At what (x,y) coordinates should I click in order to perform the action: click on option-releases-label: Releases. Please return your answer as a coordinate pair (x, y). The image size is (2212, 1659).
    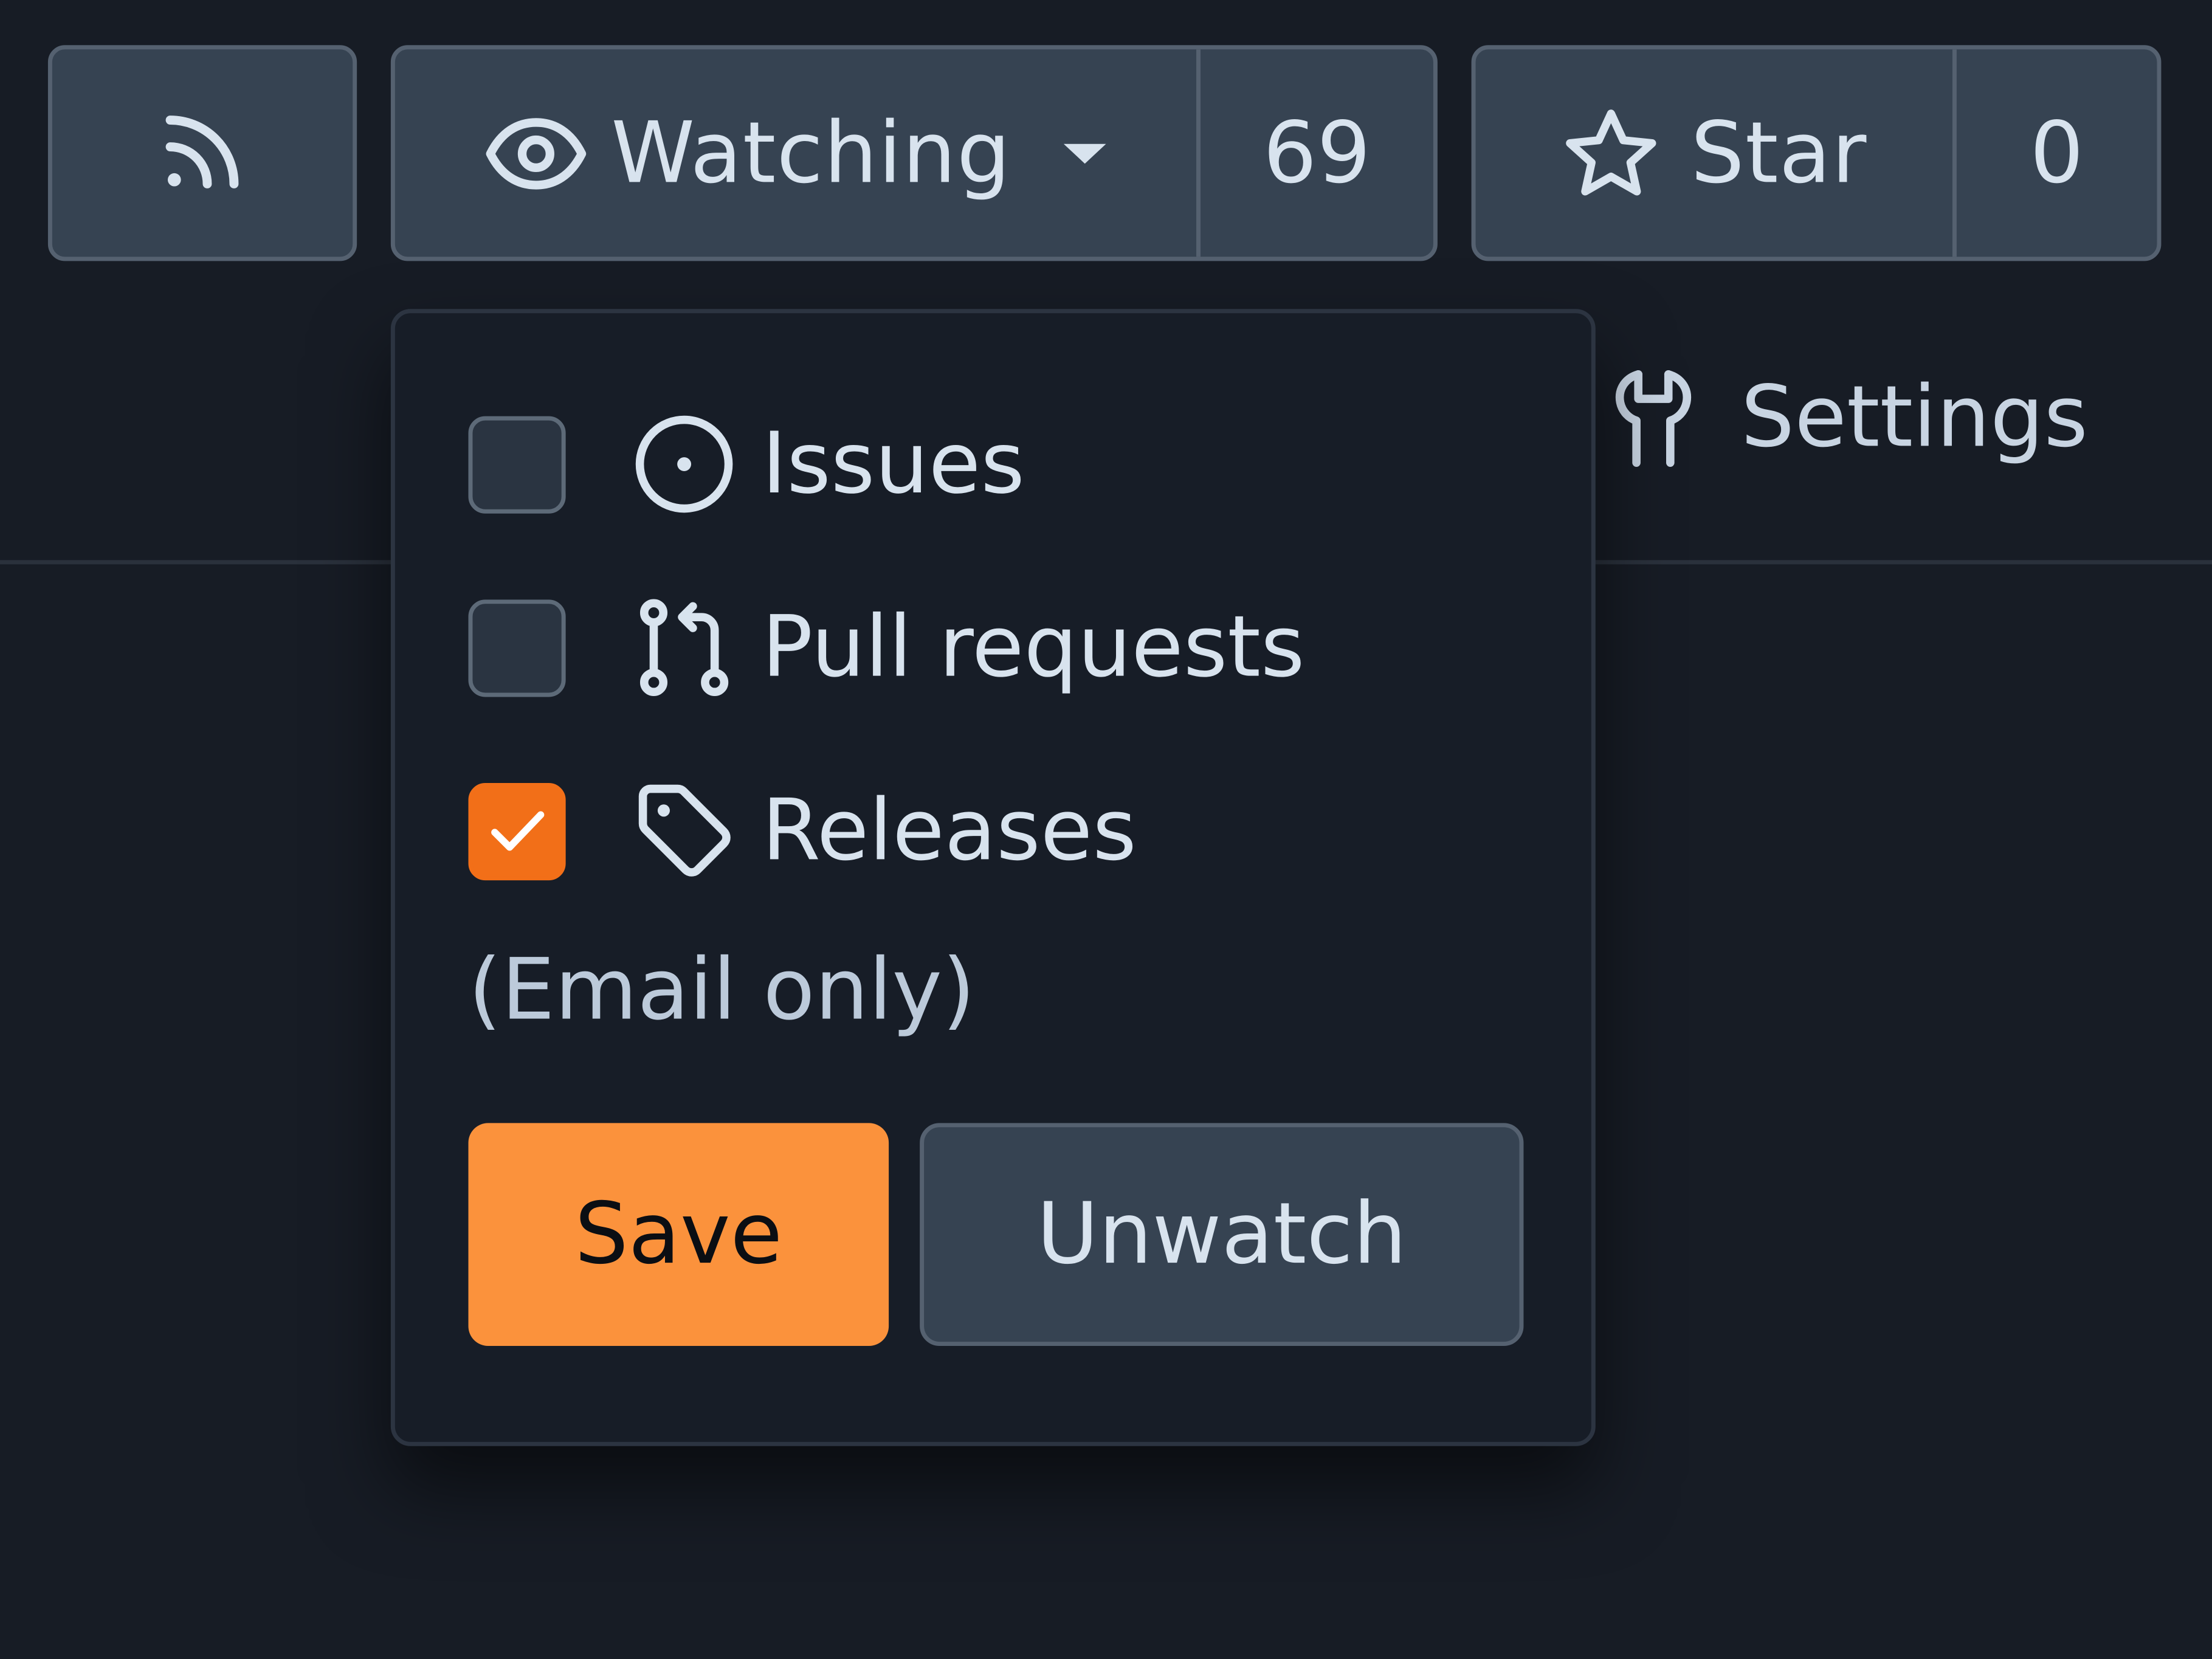
    Looking at the image, I should click on (949, 831).